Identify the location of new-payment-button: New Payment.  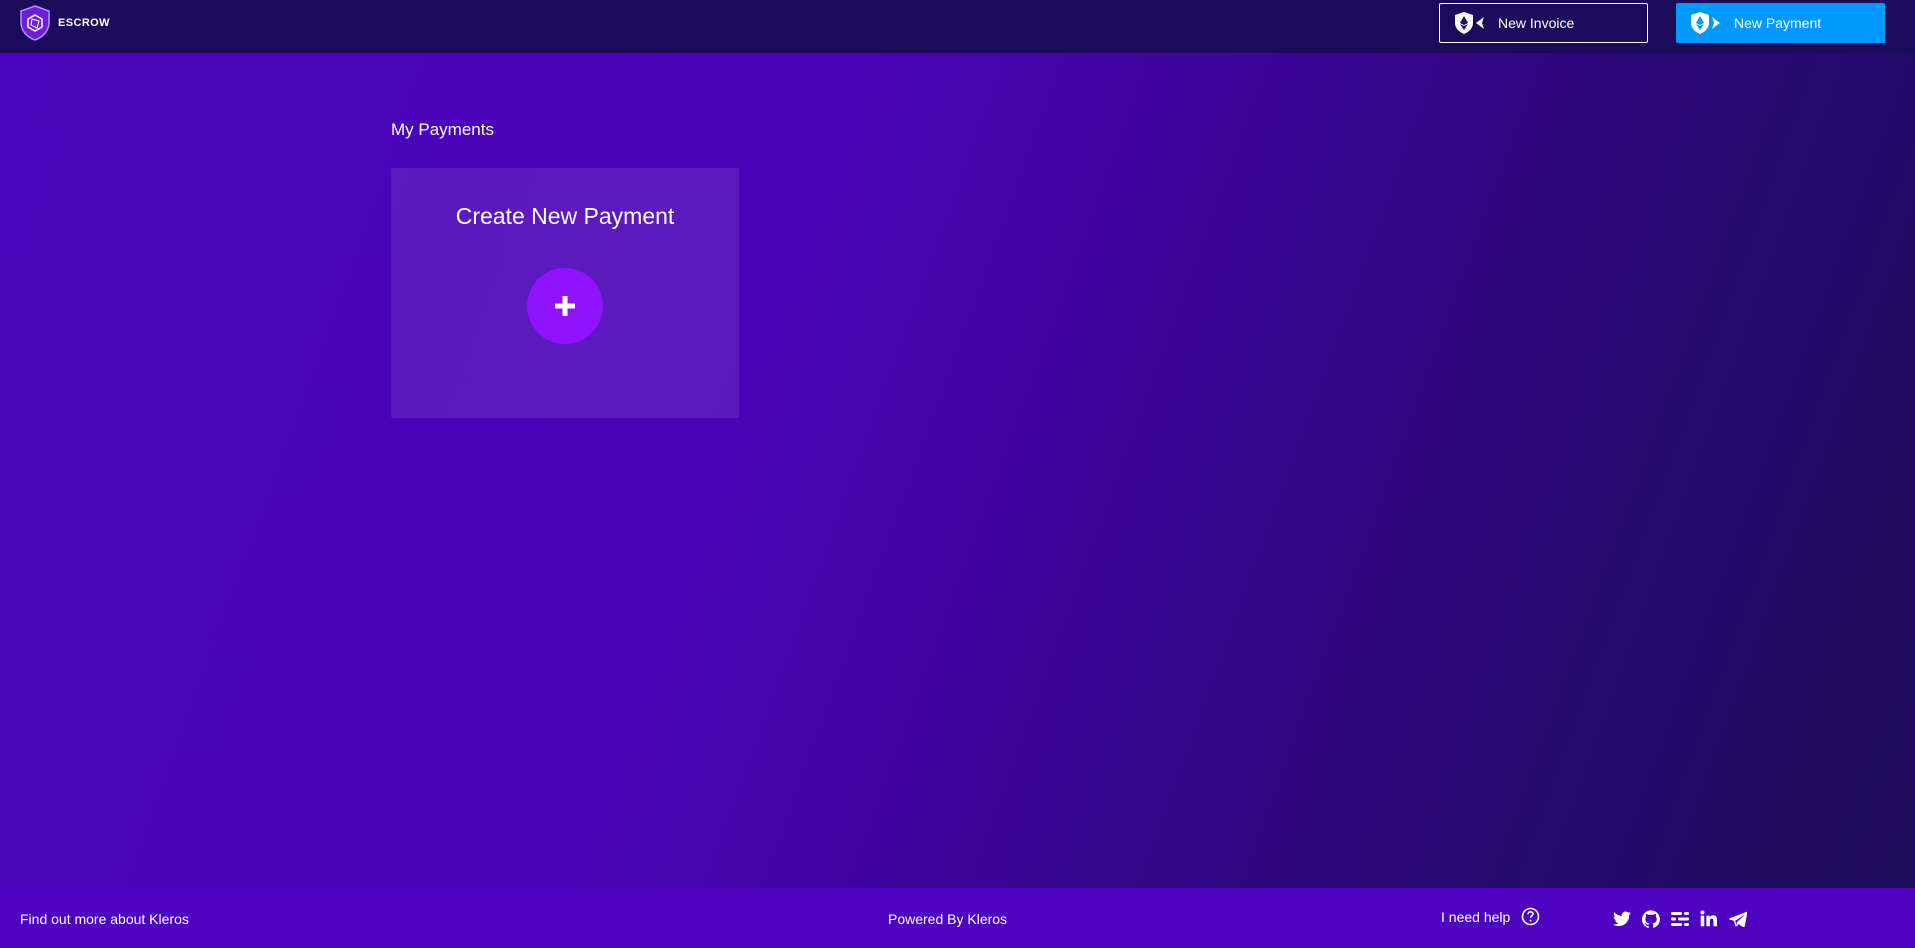
(1780, 23).